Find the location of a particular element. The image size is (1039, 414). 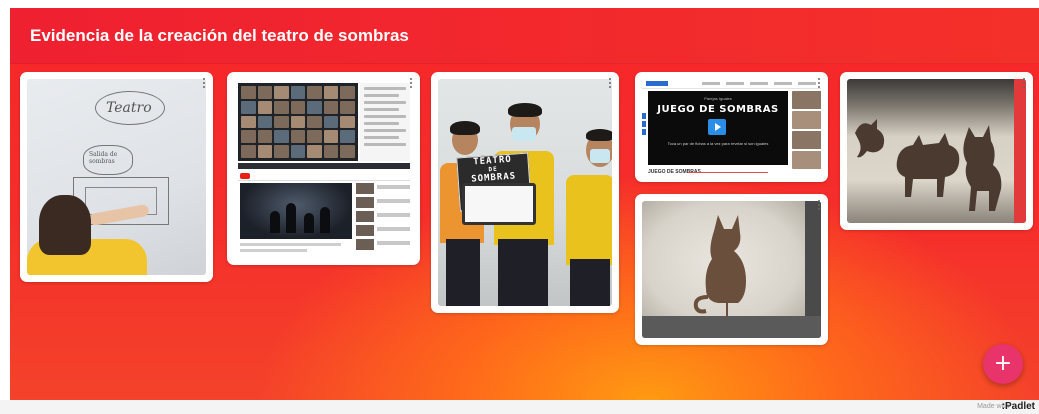

post-card-cat-shadow is located at coordinates (731, 269).